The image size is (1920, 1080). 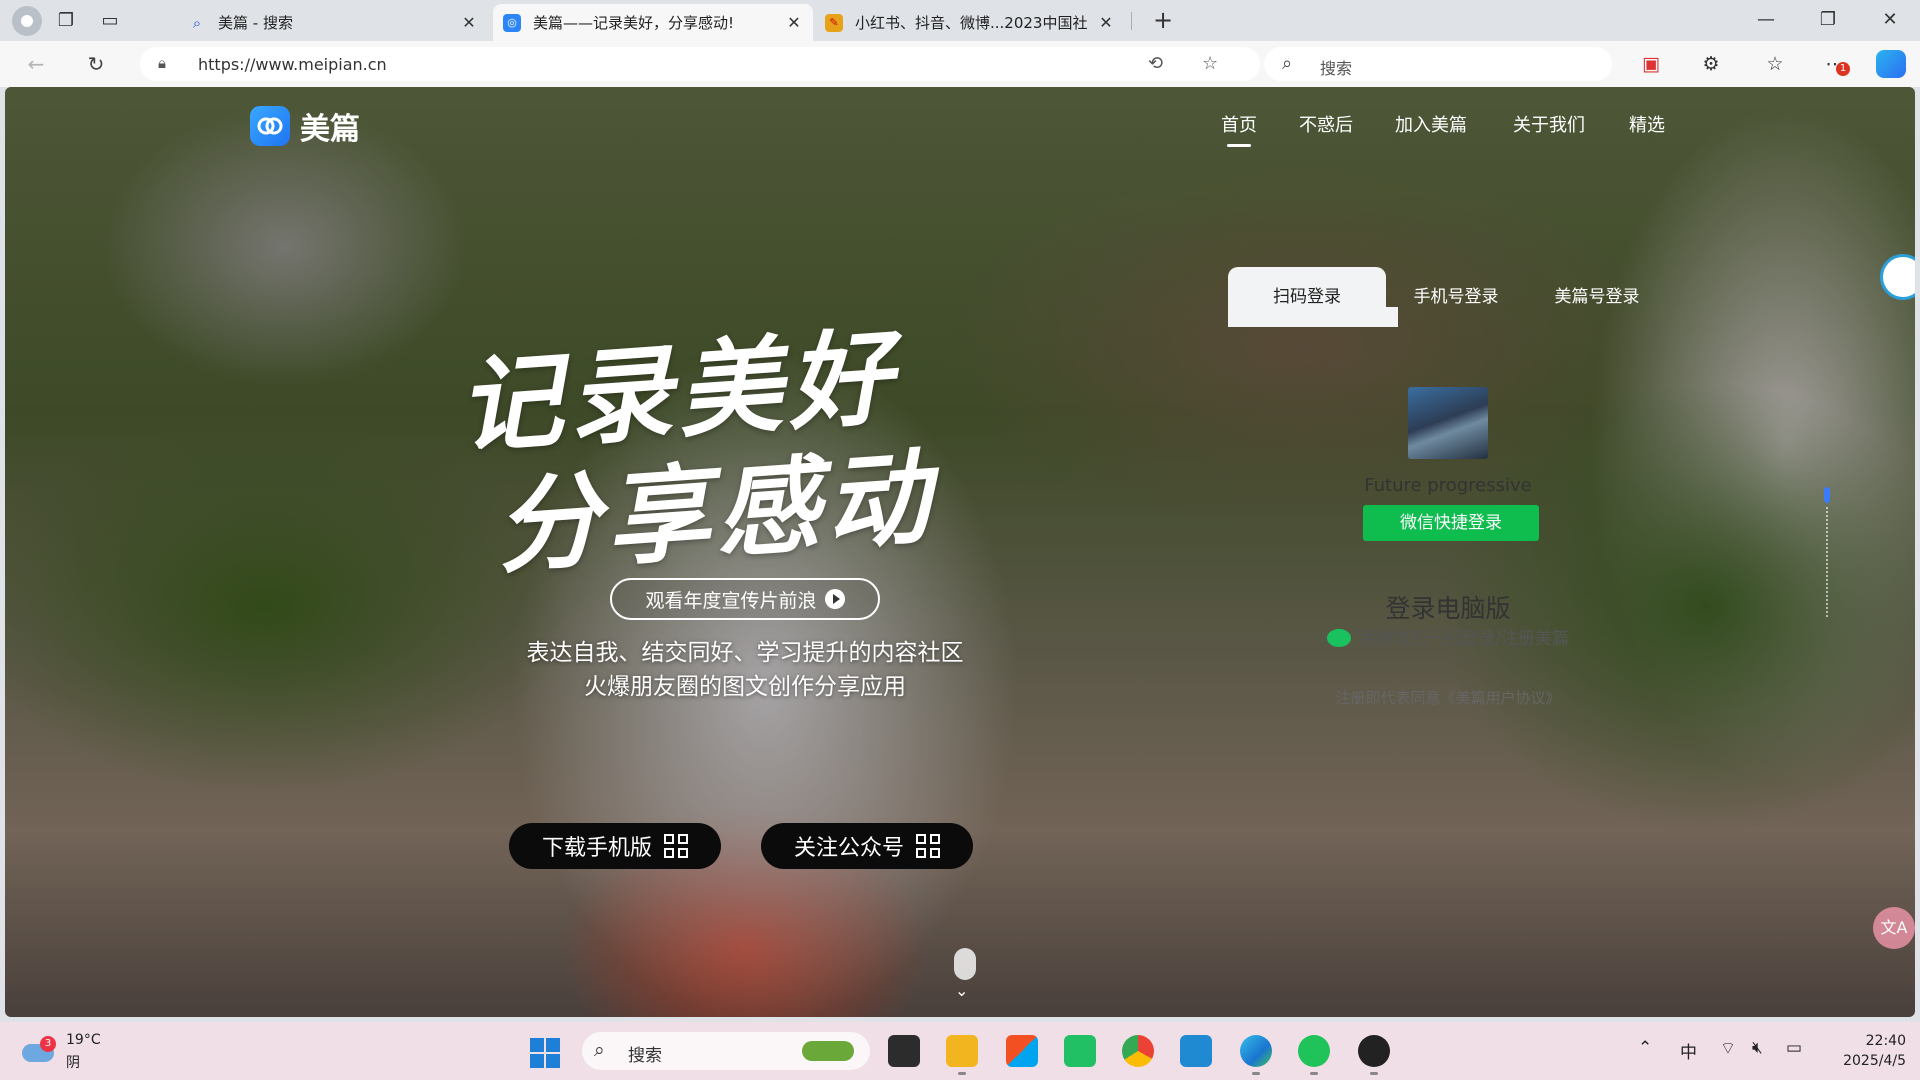 I want to click on address-bar: 🔒︎ https://www.meipian.cn ⟲ ☆, so click(x=700, y=64).